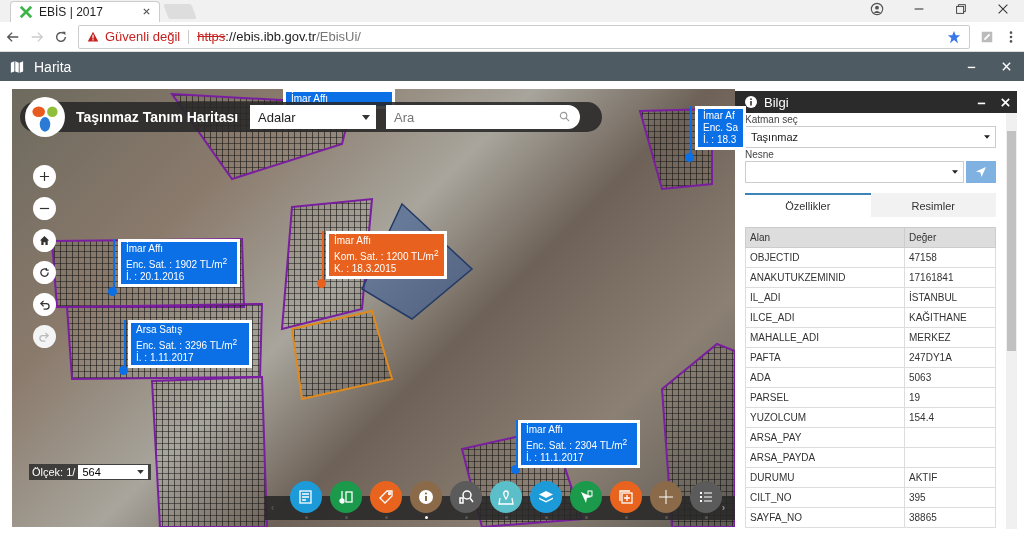  I want to click on info-callout: Arsa Satış Enc. Sat. : 3296 TL/m$^{2}$ İ. : 1.11.2017, so click(190, 344).